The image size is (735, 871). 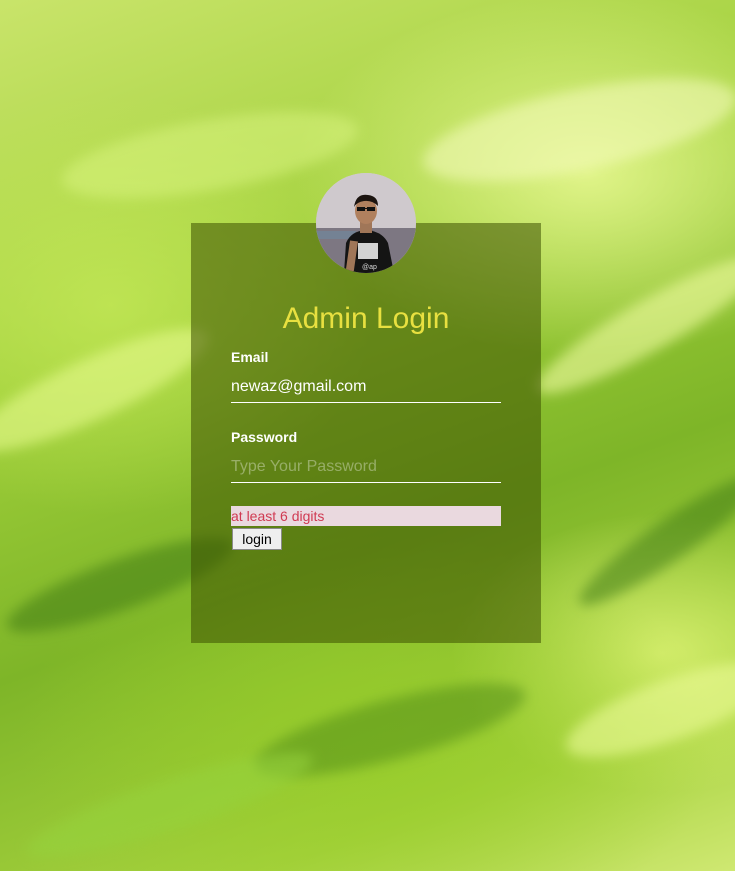 I want to click on password-label: Password, so click(x=264, y=437).